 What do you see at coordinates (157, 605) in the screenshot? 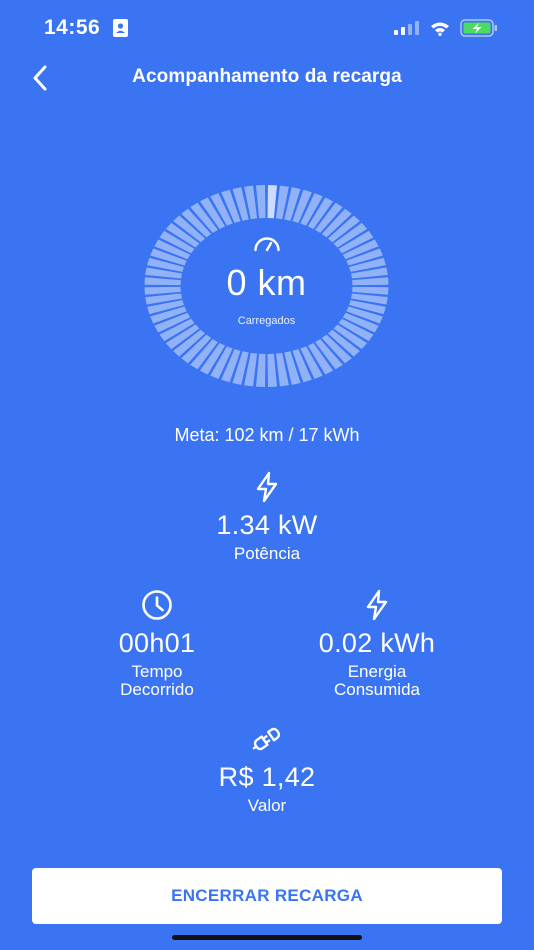
I see `clock-icon` at bounding box center [157, 605].